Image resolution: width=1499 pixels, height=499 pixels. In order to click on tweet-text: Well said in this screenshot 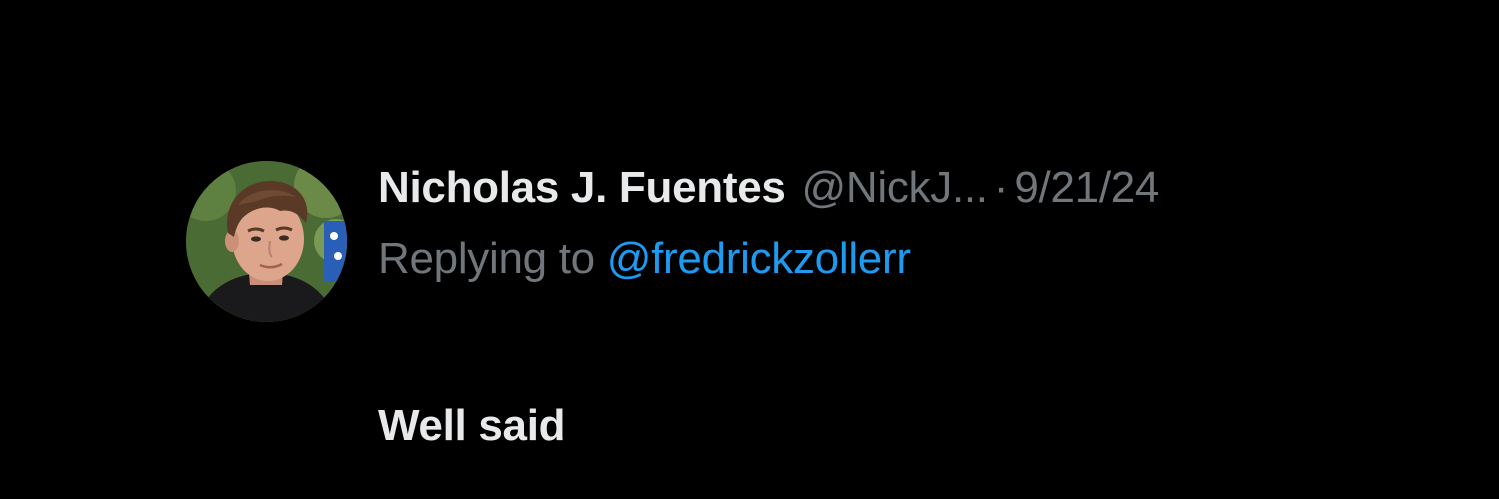, I will do `click(472, 425)`.